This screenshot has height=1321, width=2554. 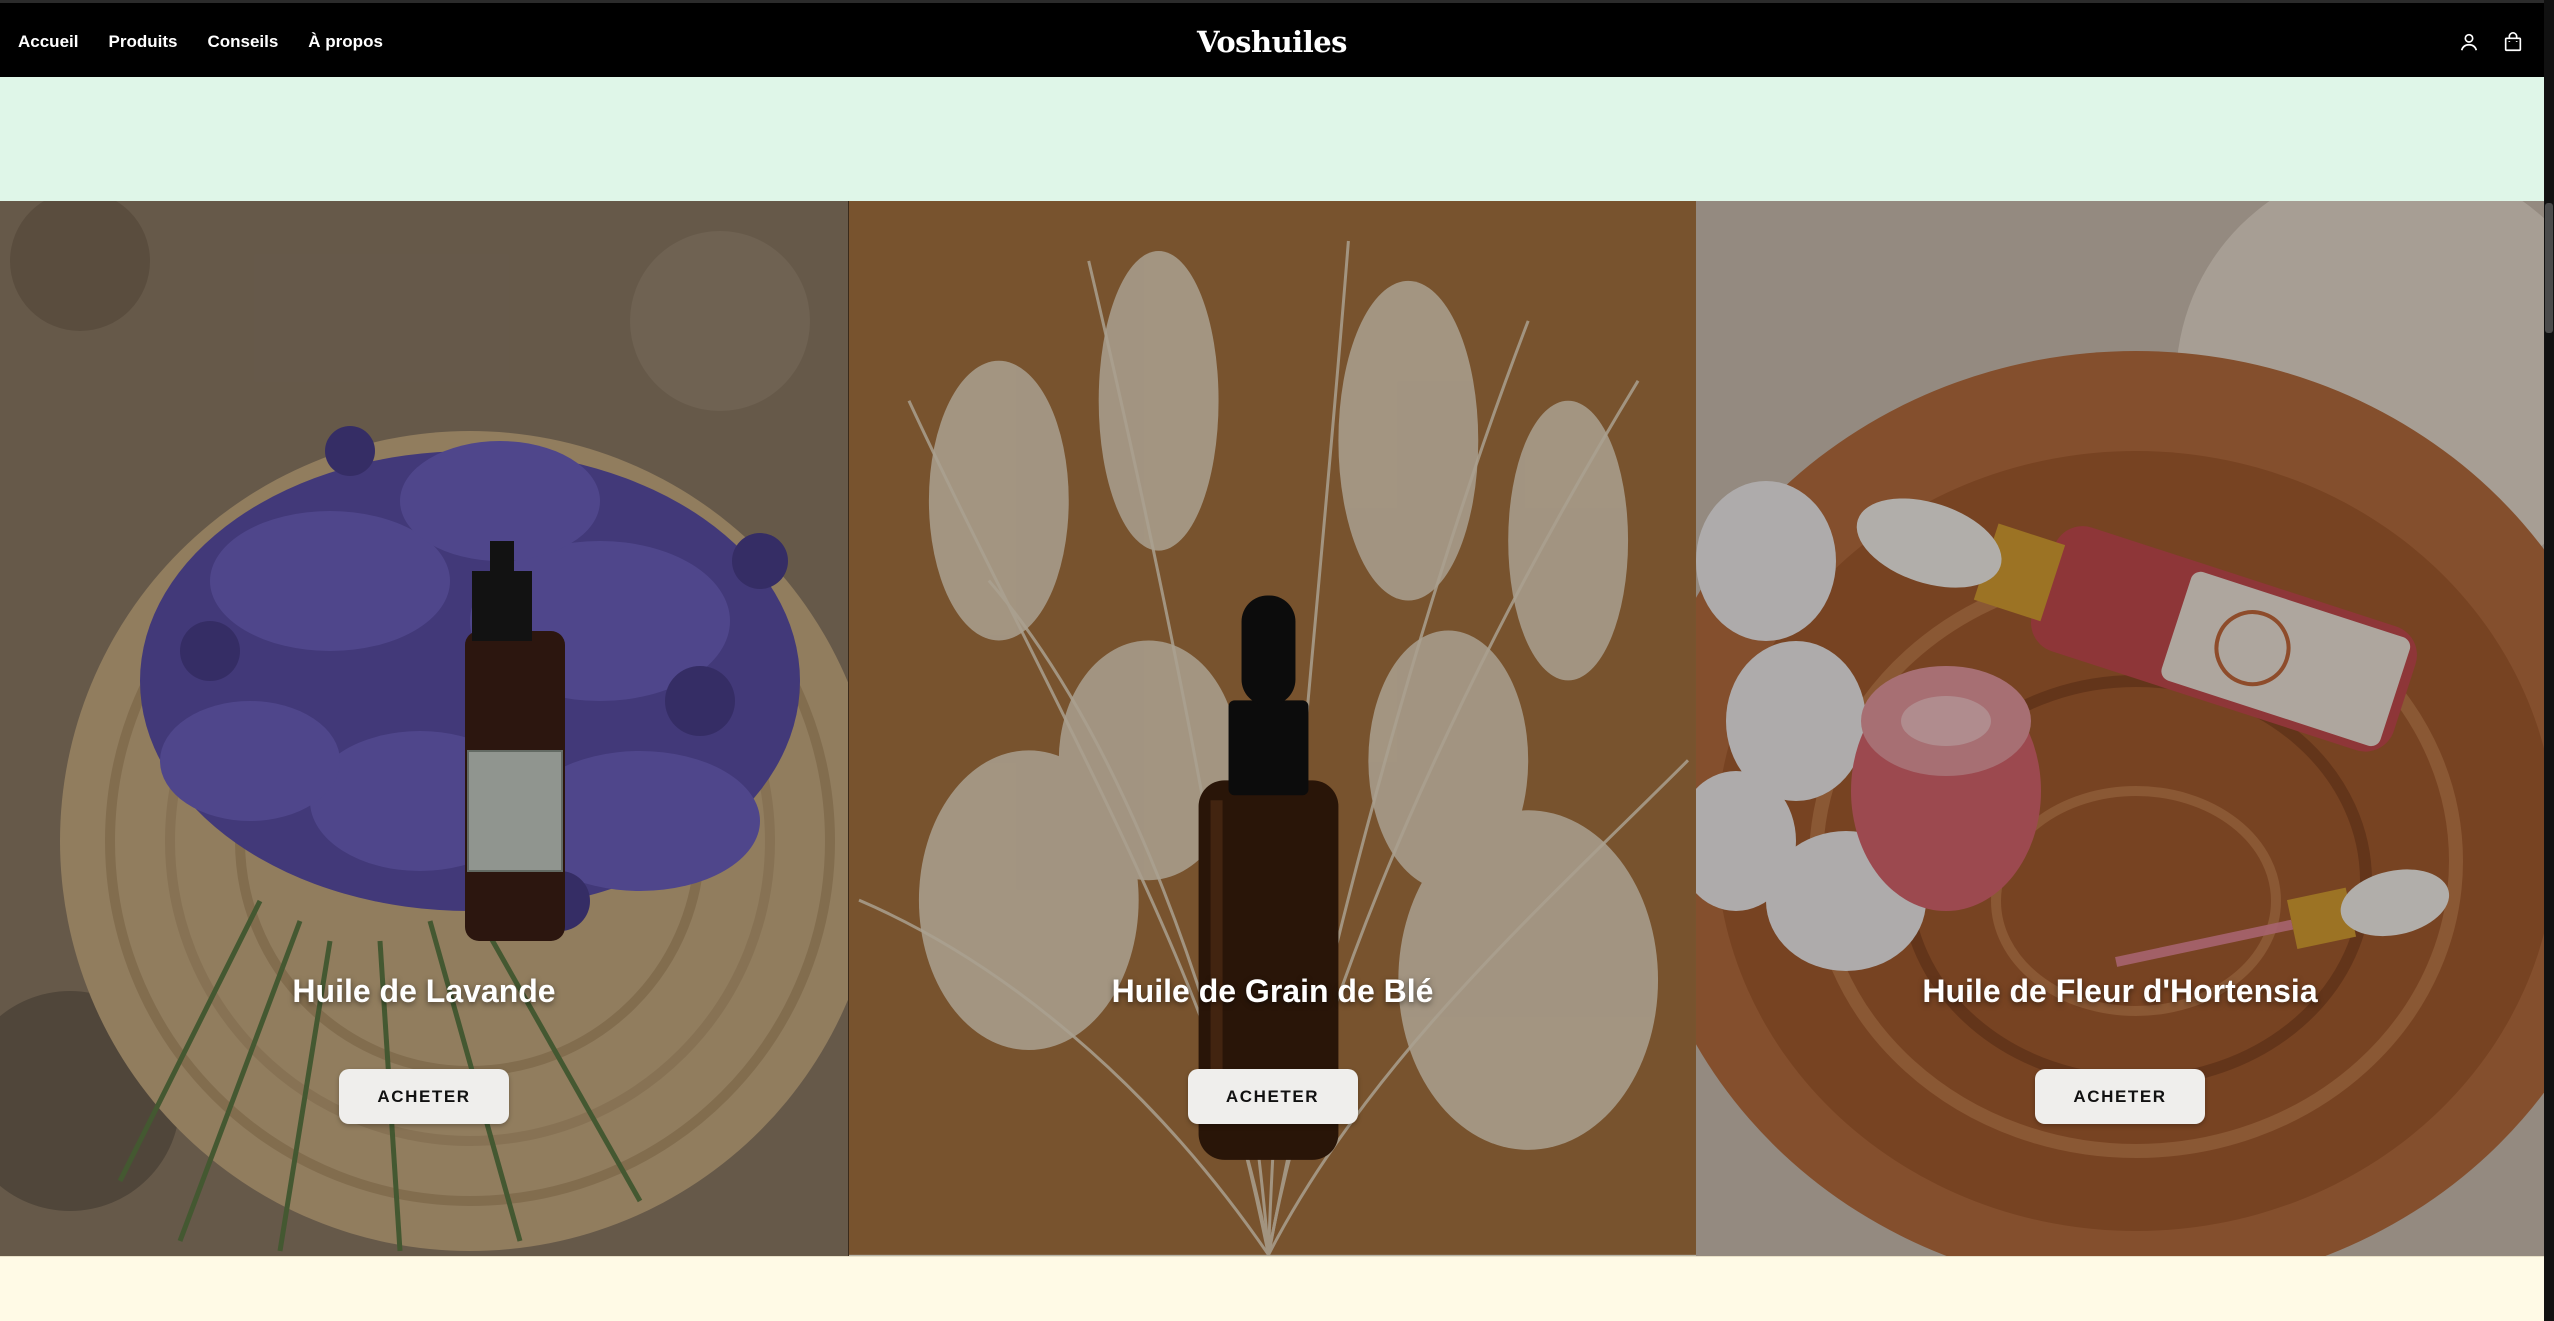 I want to click on buy-button-fleur-hortensia: ACHETER, so click(x=2120, y=1096).